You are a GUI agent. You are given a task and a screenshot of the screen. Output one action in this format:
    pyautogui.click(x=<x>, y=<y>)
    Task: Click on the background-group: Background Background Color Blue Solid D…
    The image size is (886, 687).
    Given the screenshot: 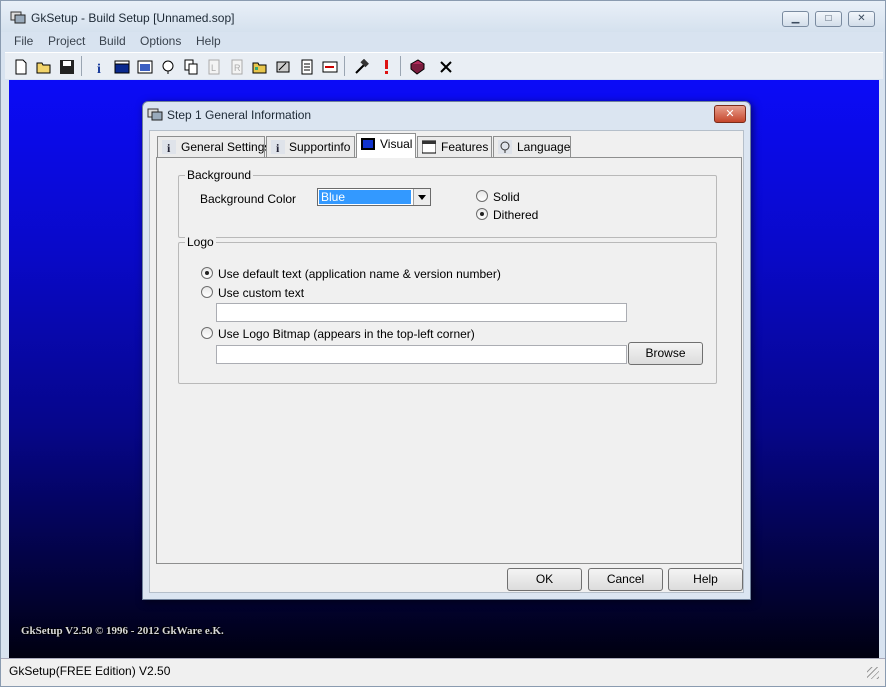 What is the action you would take?
    pyautogui.click(x=447, y=203)
    